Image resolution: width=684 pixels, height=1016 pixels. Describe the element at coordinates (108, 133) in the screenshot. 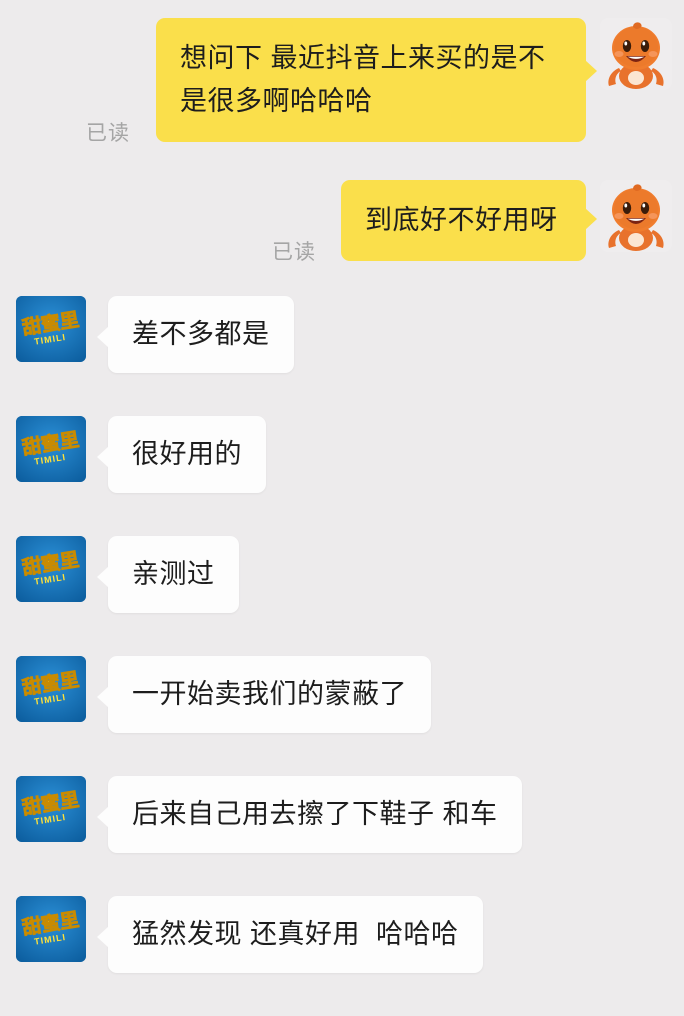

I see `read-receipt-1: 已读` at that location.